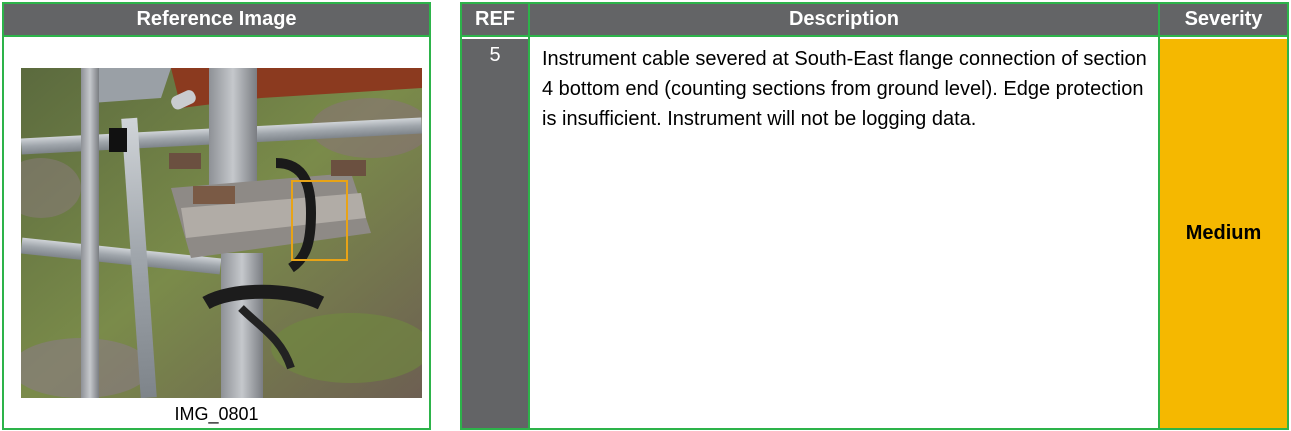 The image size is (1291, 431). I want to click on severity-value: Medium, so click(1223, 233).